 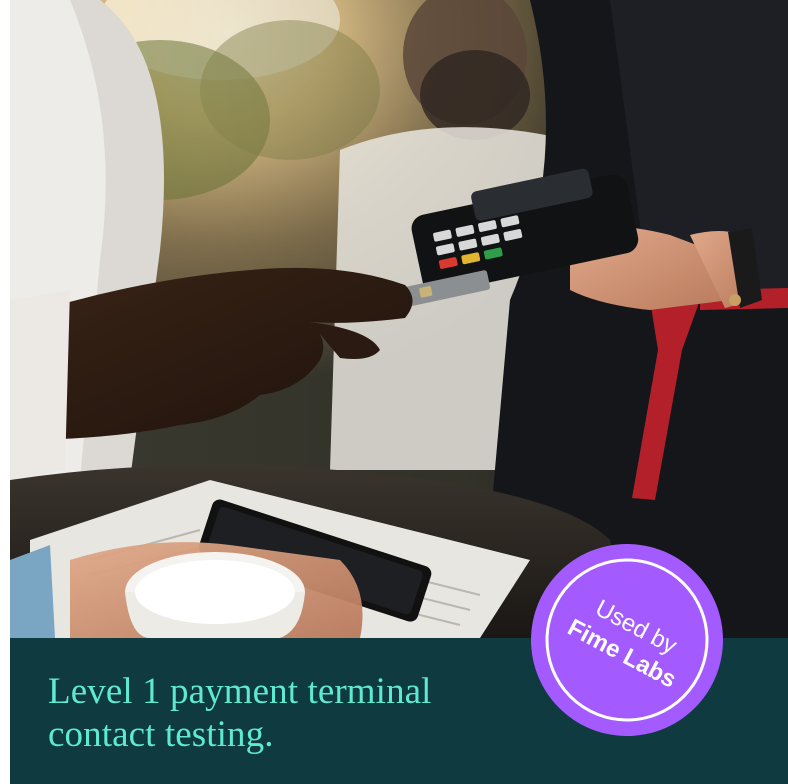 What do you see at coordinates (627, 640) in the screenshot?
I see `used-by-badge: Used by Fime Labs` at bounding box center [627, 640].